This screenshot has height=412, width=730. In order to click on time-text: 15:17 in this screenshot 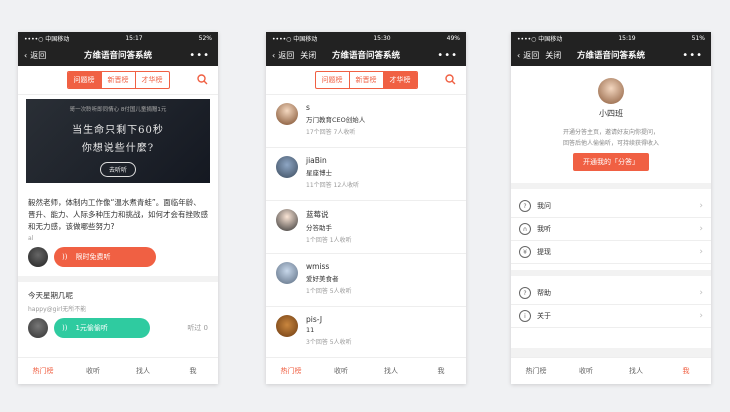, I will do `click(134, 38)`.